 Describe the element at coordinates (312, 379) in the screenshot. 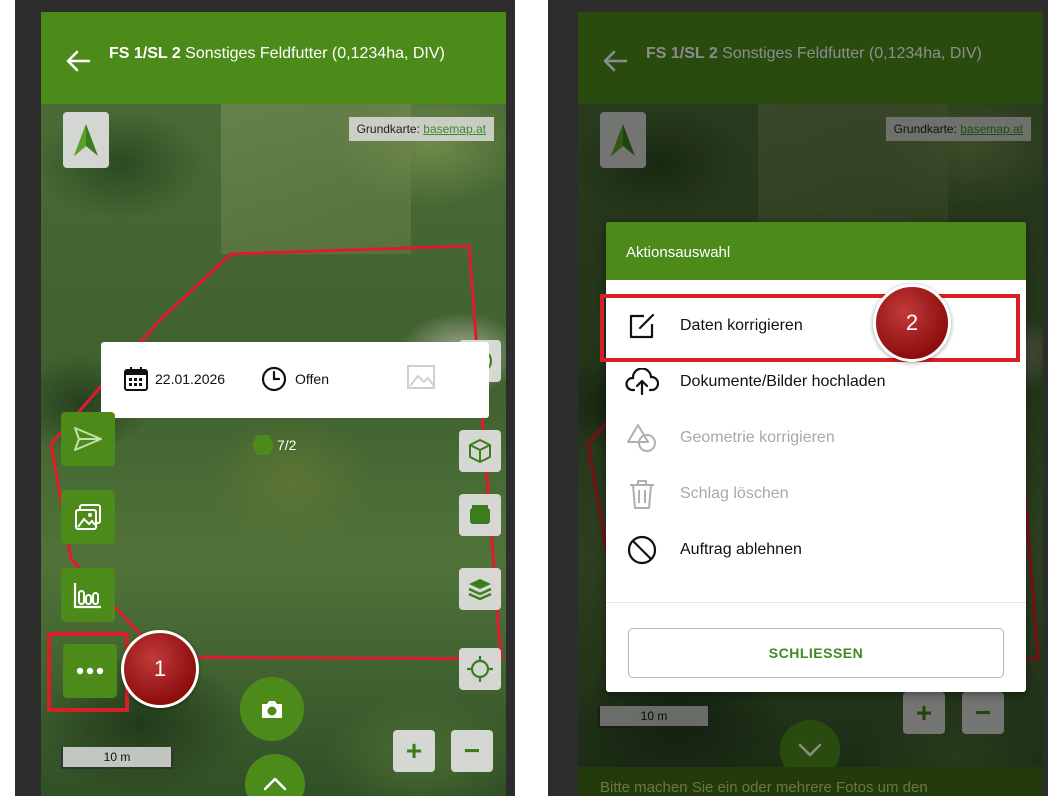

I see `status-text: Offen` at that location.